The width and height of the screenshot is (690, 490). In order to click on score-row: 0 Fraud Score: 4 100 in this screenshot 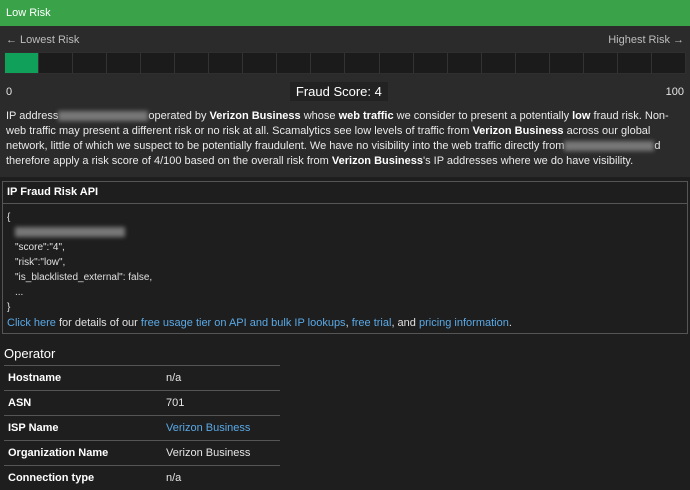, I will do `click(345, 89)`.